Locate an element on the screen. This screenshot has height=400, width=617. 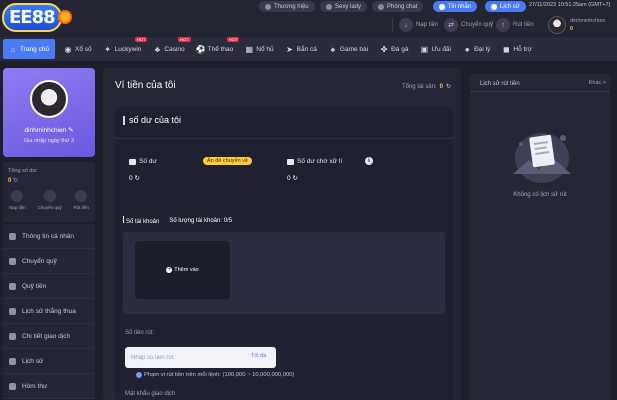
account-section-title: Số tài khoản is located at coordinates (141, 220).